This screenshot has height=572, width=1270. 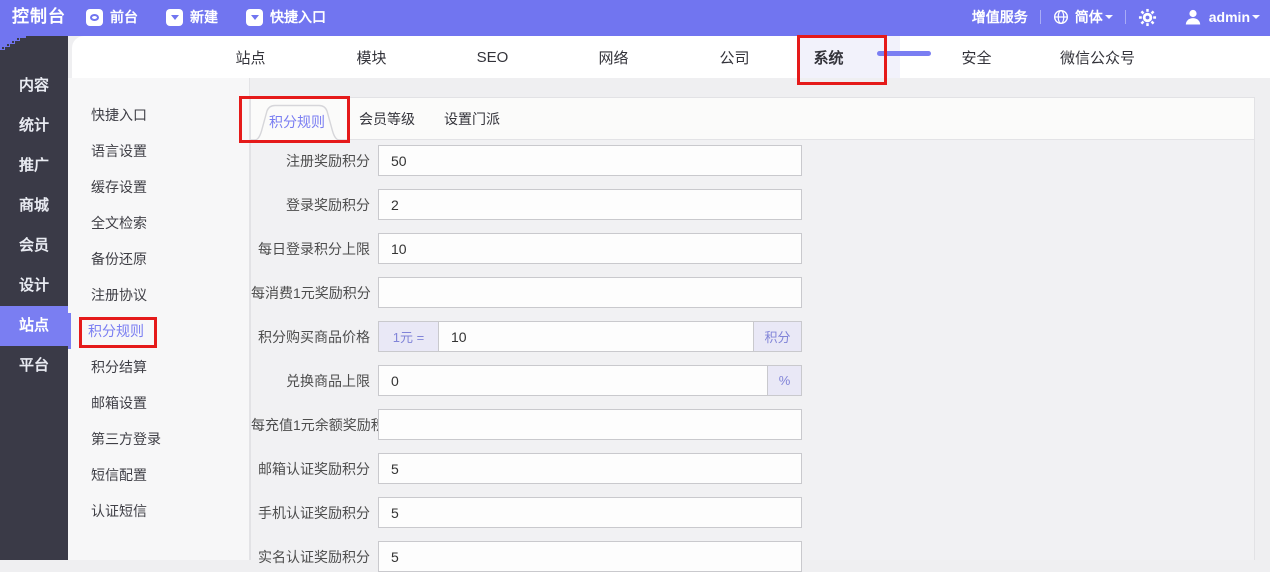 What do you see at coordinates (472, 119) in the screenshot?
I see `content-tab-set-faction: 设置门派` at bounding box center [472, 119].